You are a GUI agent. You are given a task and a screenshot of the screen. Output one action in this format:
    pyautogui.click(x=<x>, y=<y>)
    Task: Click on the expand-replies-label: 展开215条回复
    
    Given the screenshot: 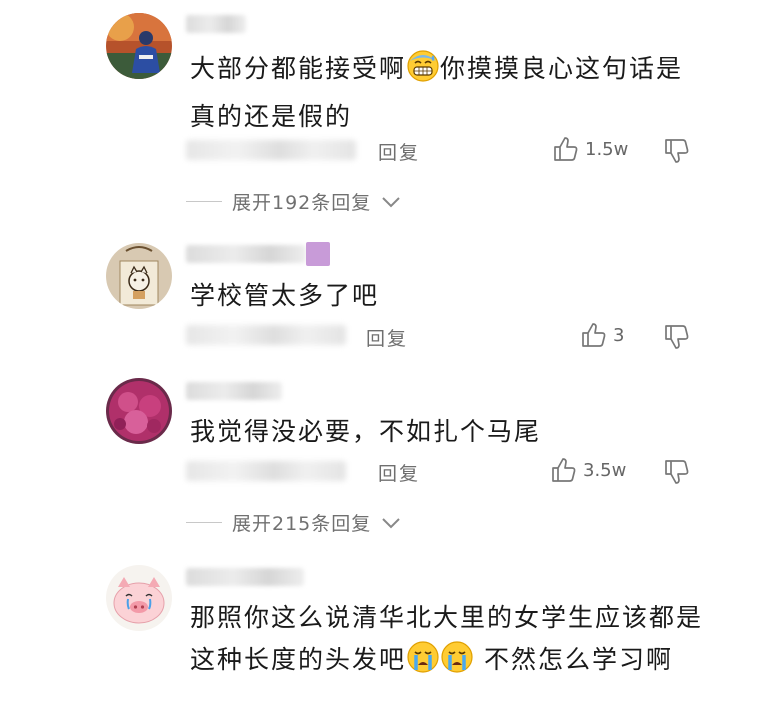 What is the action you would take?
    pyautogui.click(x=302, y=524)
    